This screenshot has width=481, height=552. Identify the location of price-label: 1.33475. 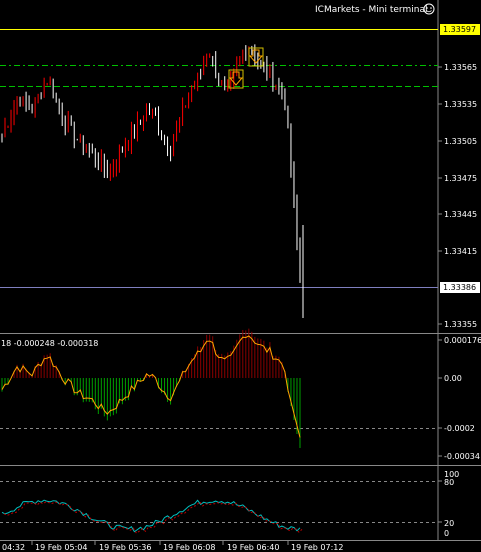
(460, 178).